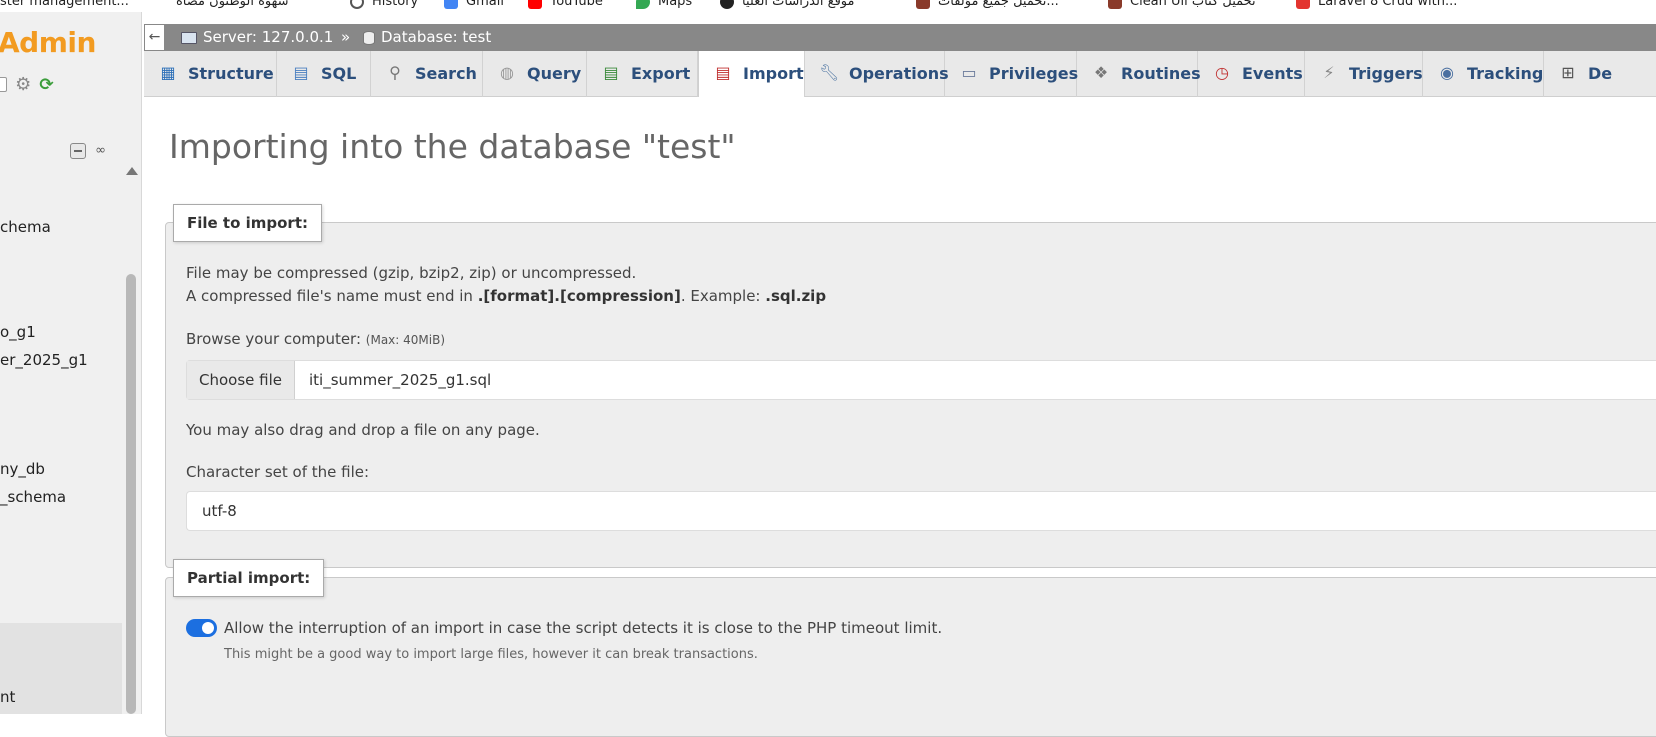 Image resolution: width=1656 pixels, height=737 pixels. I want to click on tab-import: ▤ Import, so click(751, 74).